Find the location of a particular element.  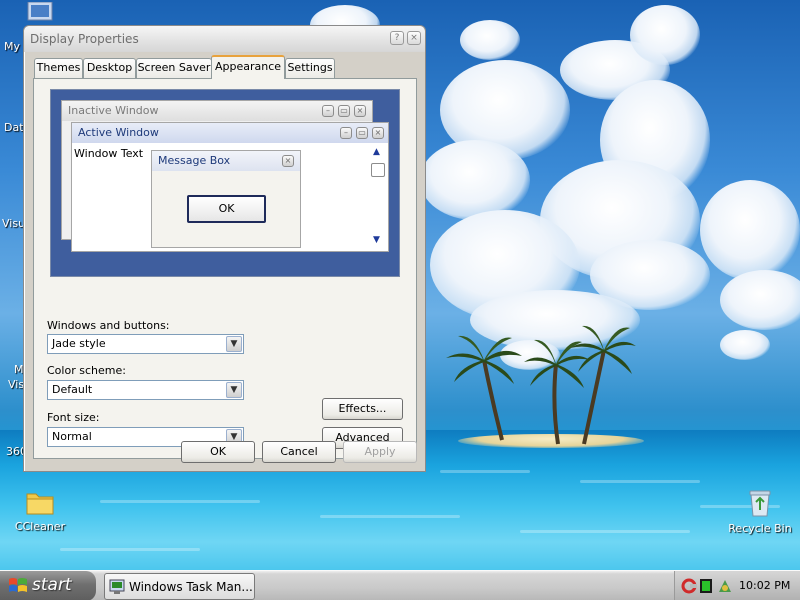

preview-message-title: Message Box is located at coordinates (226, 161).